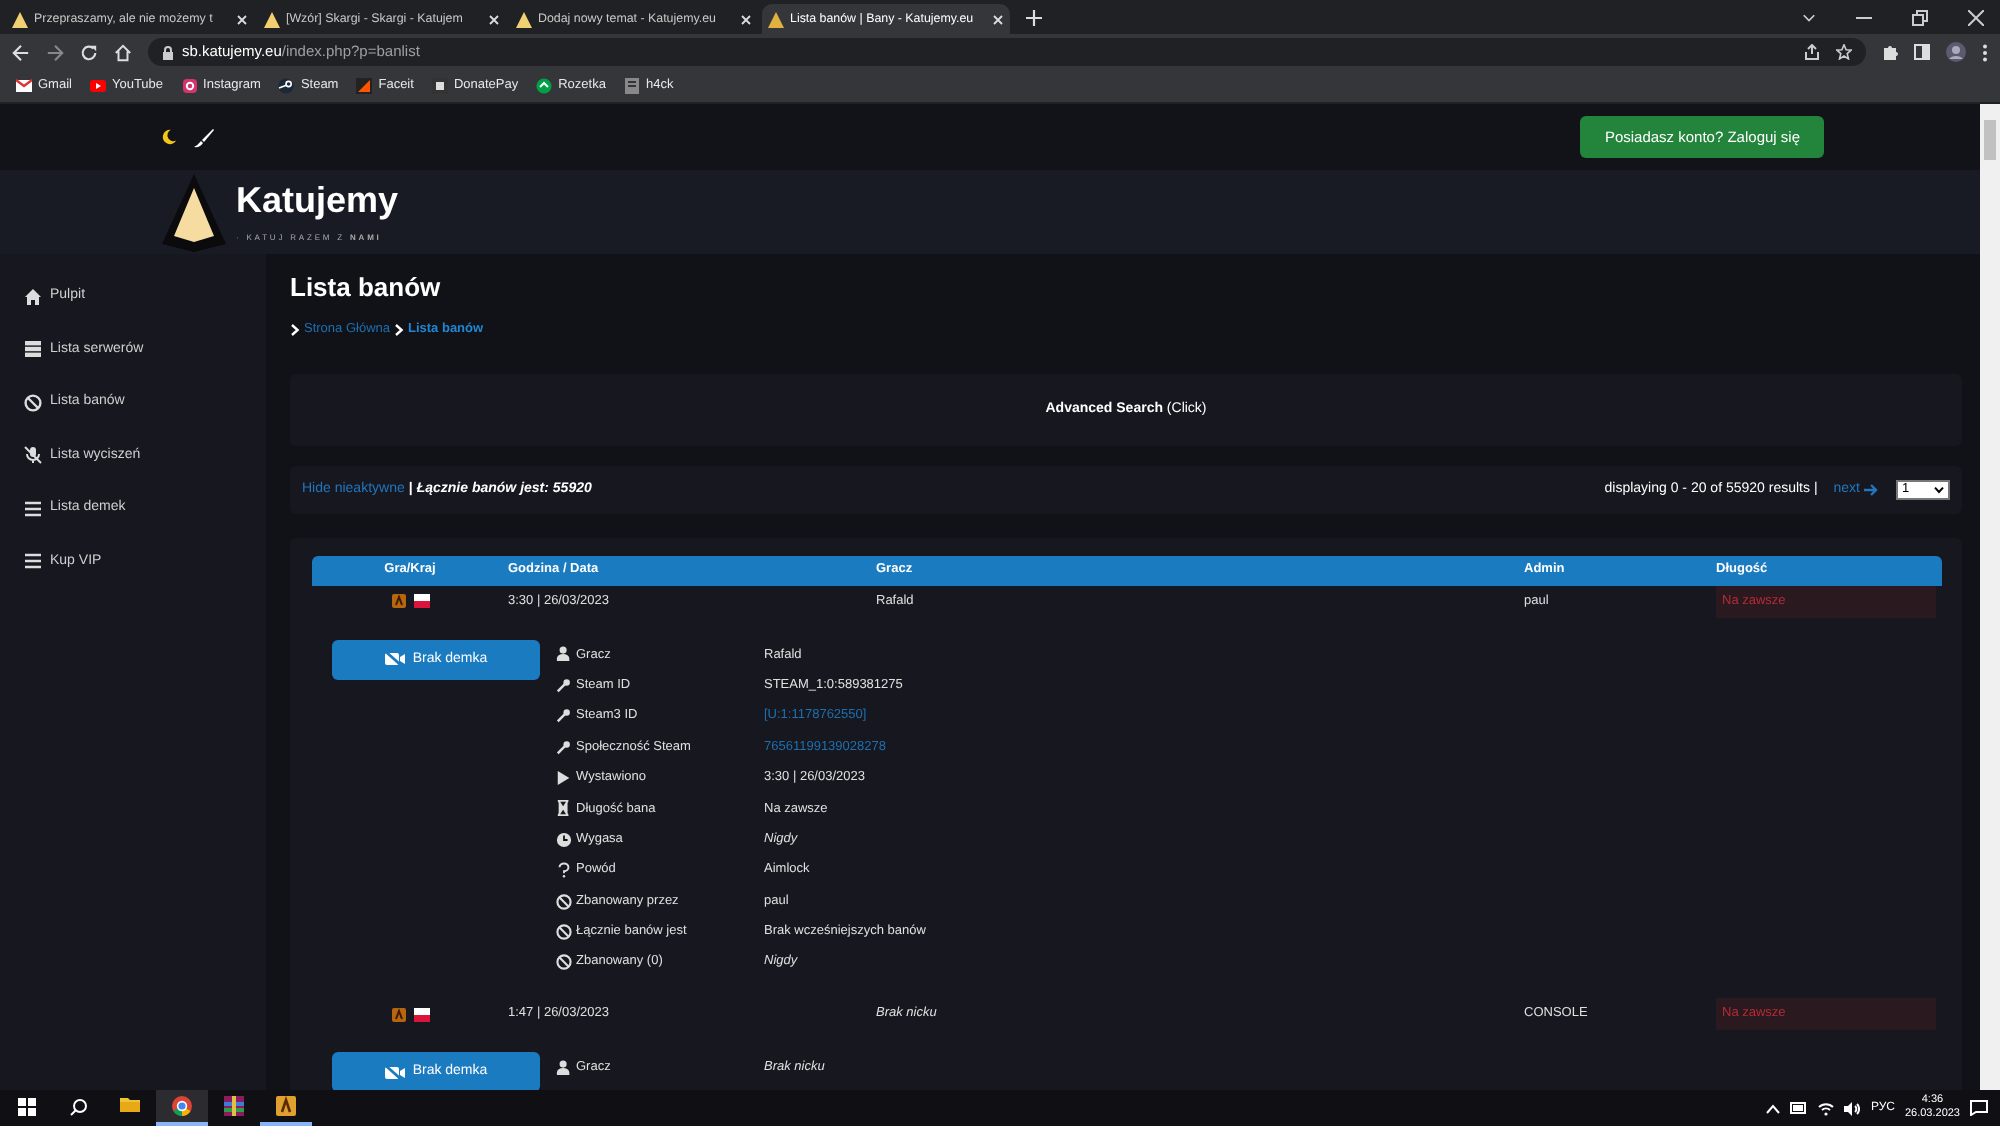  What do you see at coordinates (130, 1106) in the screenshot?
I see `folder-icon` at bounding box center [130, 1106].